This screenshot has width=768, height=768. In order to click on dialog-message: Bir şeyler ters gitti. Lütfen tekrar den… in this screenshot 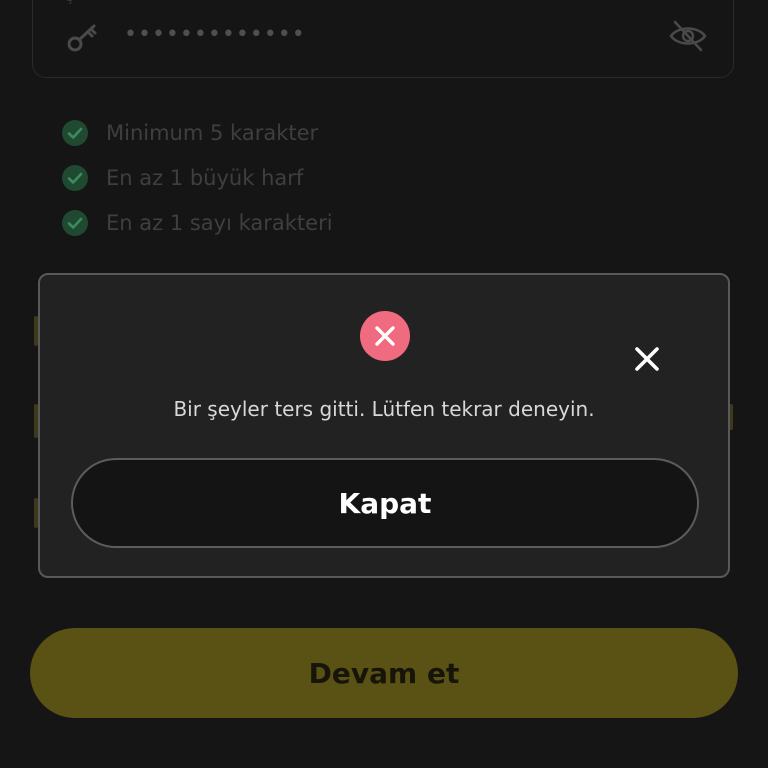, I will do `click(384, 409)`.